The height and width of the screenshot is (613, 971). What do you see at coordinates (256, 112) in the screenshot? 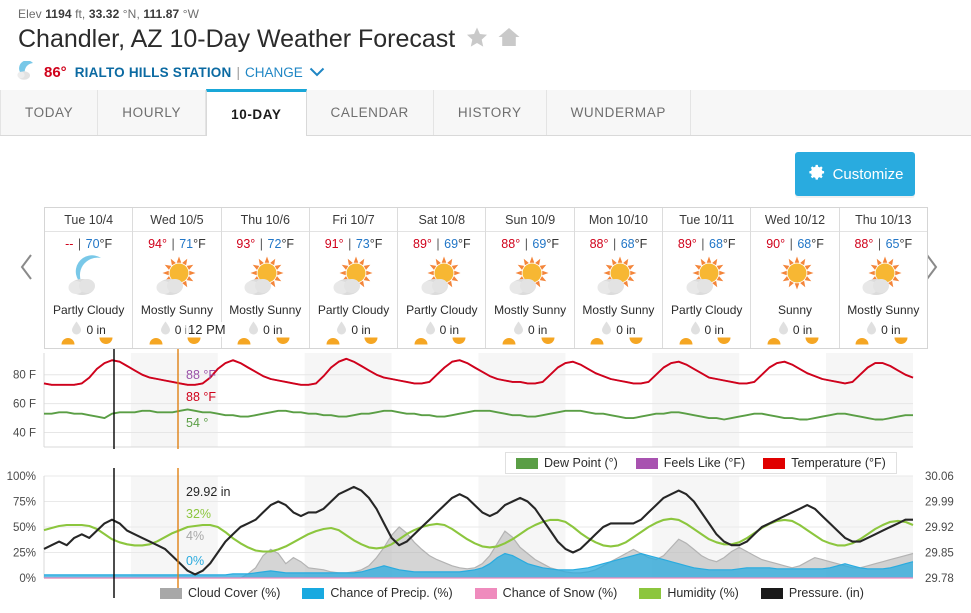
I see `tab-10-day: 10-DAY` at bounding box center [256, 112].